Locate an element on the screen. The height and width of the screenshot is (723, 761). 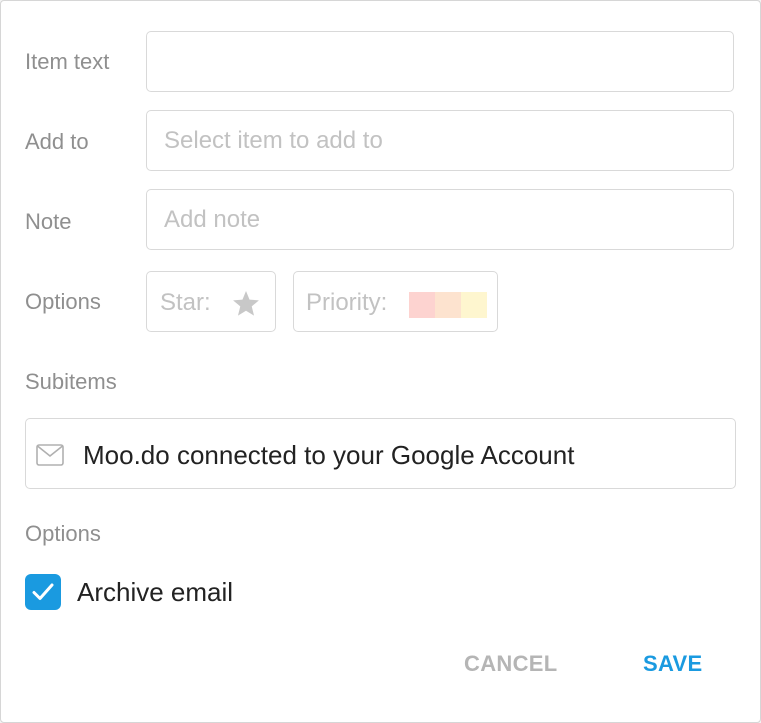
cancel-button: CANCEL is located at coordinates (510, 664).